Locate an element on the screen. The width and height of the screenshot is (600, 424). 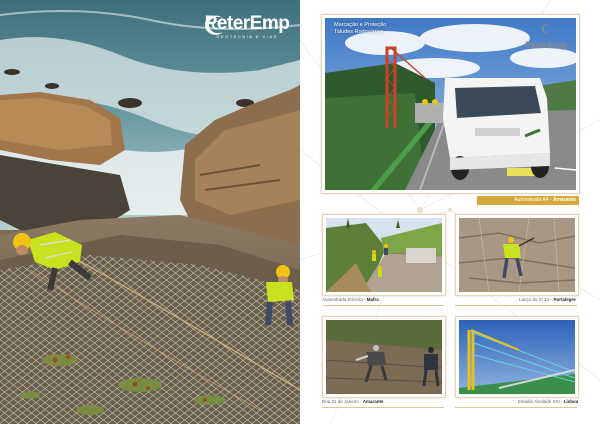
photo1-caption: Autoestrada Ericeira - Mafra is located at coordinates (350, 299).